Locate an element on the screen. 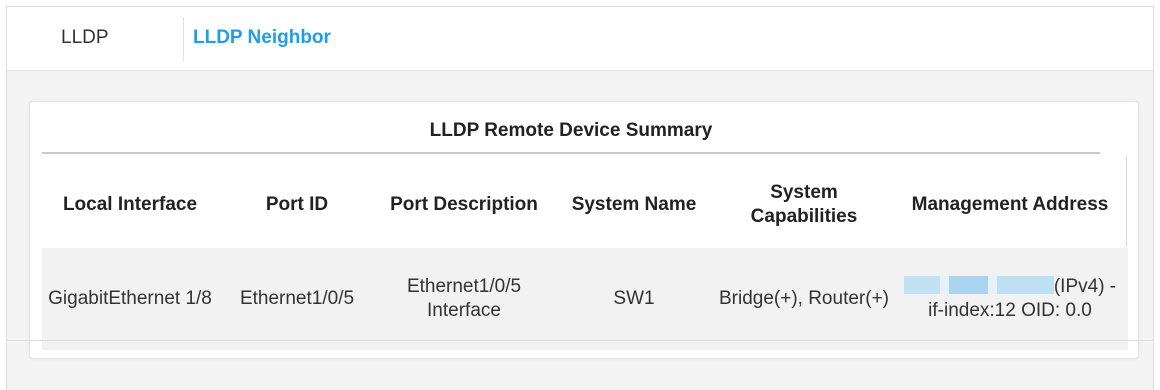 The height and width of the screenshot is (390, 1160). redacted-ip-address is located at coordinates (978, 285).